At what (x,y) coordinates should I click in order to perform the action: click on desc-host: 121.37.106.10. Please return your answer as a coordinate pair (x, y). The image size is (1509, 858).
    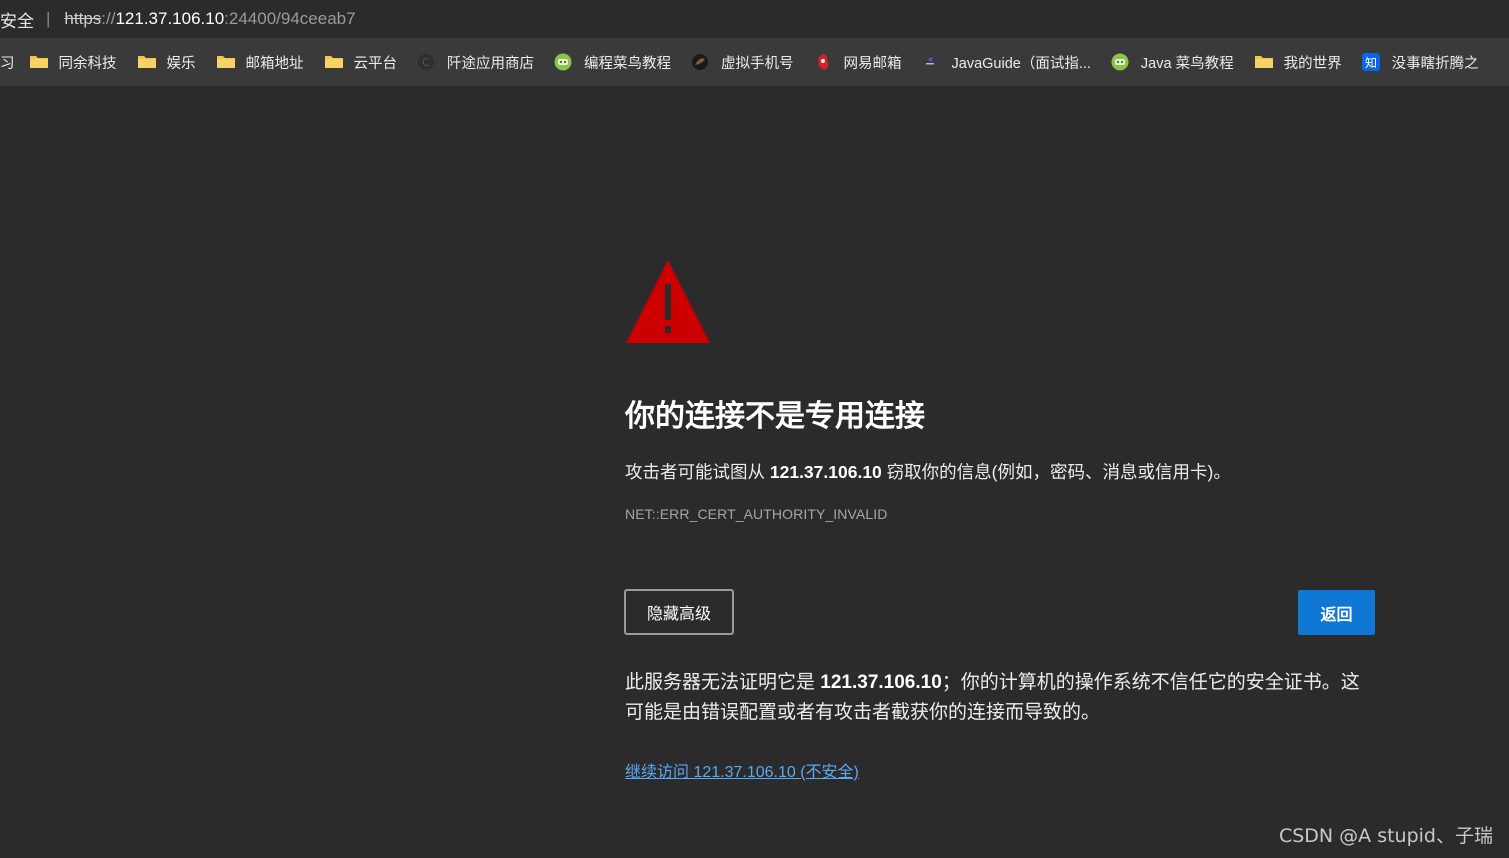
    Looking at the image, I should click on (825, 472).